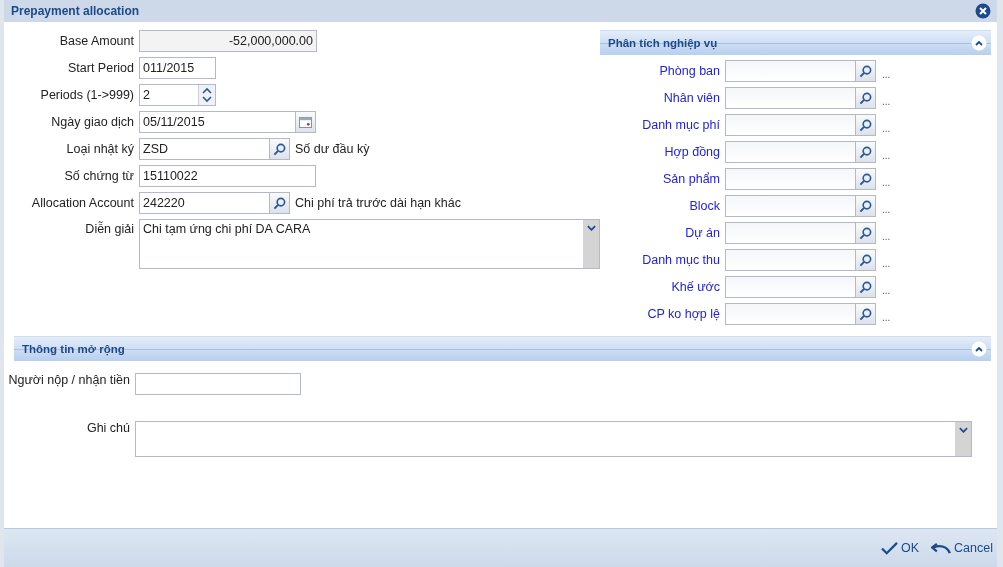 This screenshot has height=567, width=1003. Describe the element at coordinates (305, 122) in the screenshot. I see `calendar-icon` at that location.